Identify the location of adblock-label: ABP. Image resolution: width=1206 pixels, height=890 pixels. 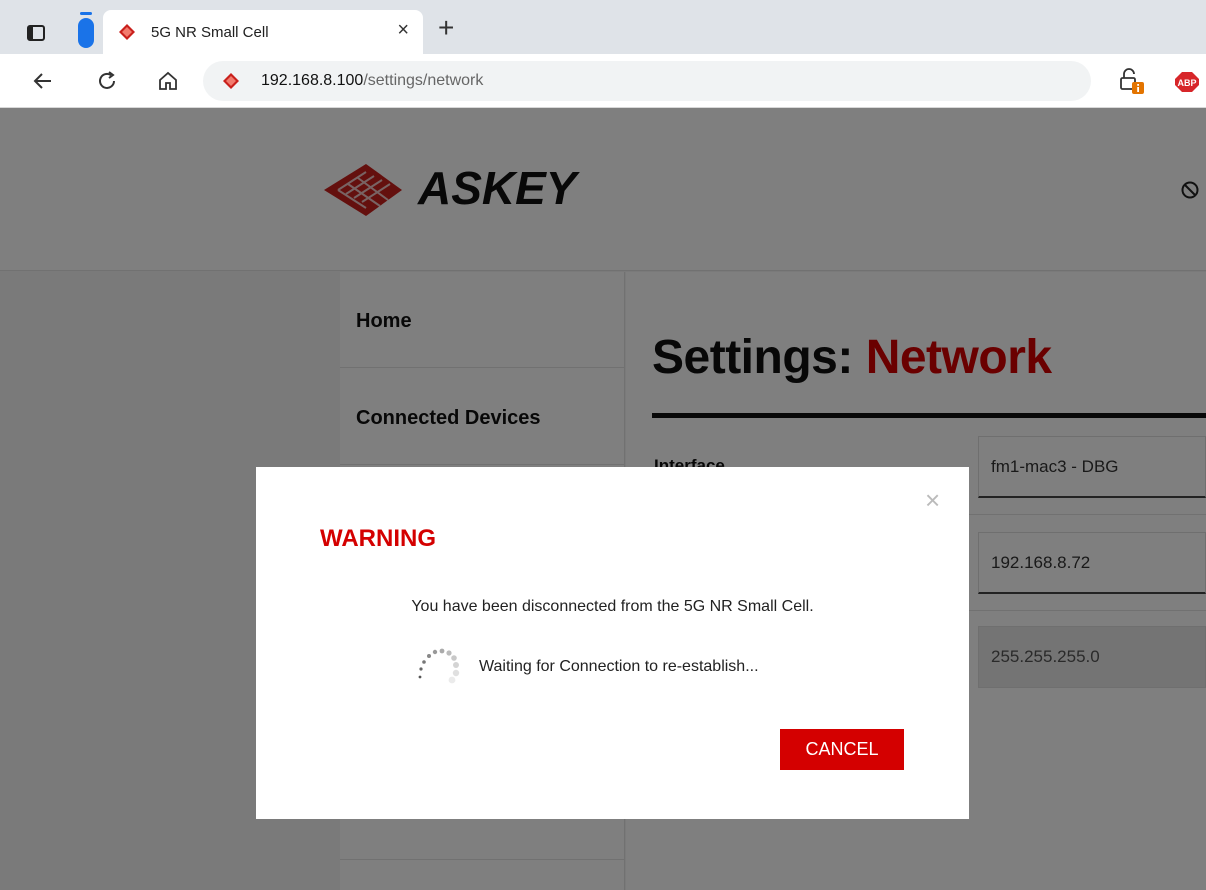
(1186, 83).